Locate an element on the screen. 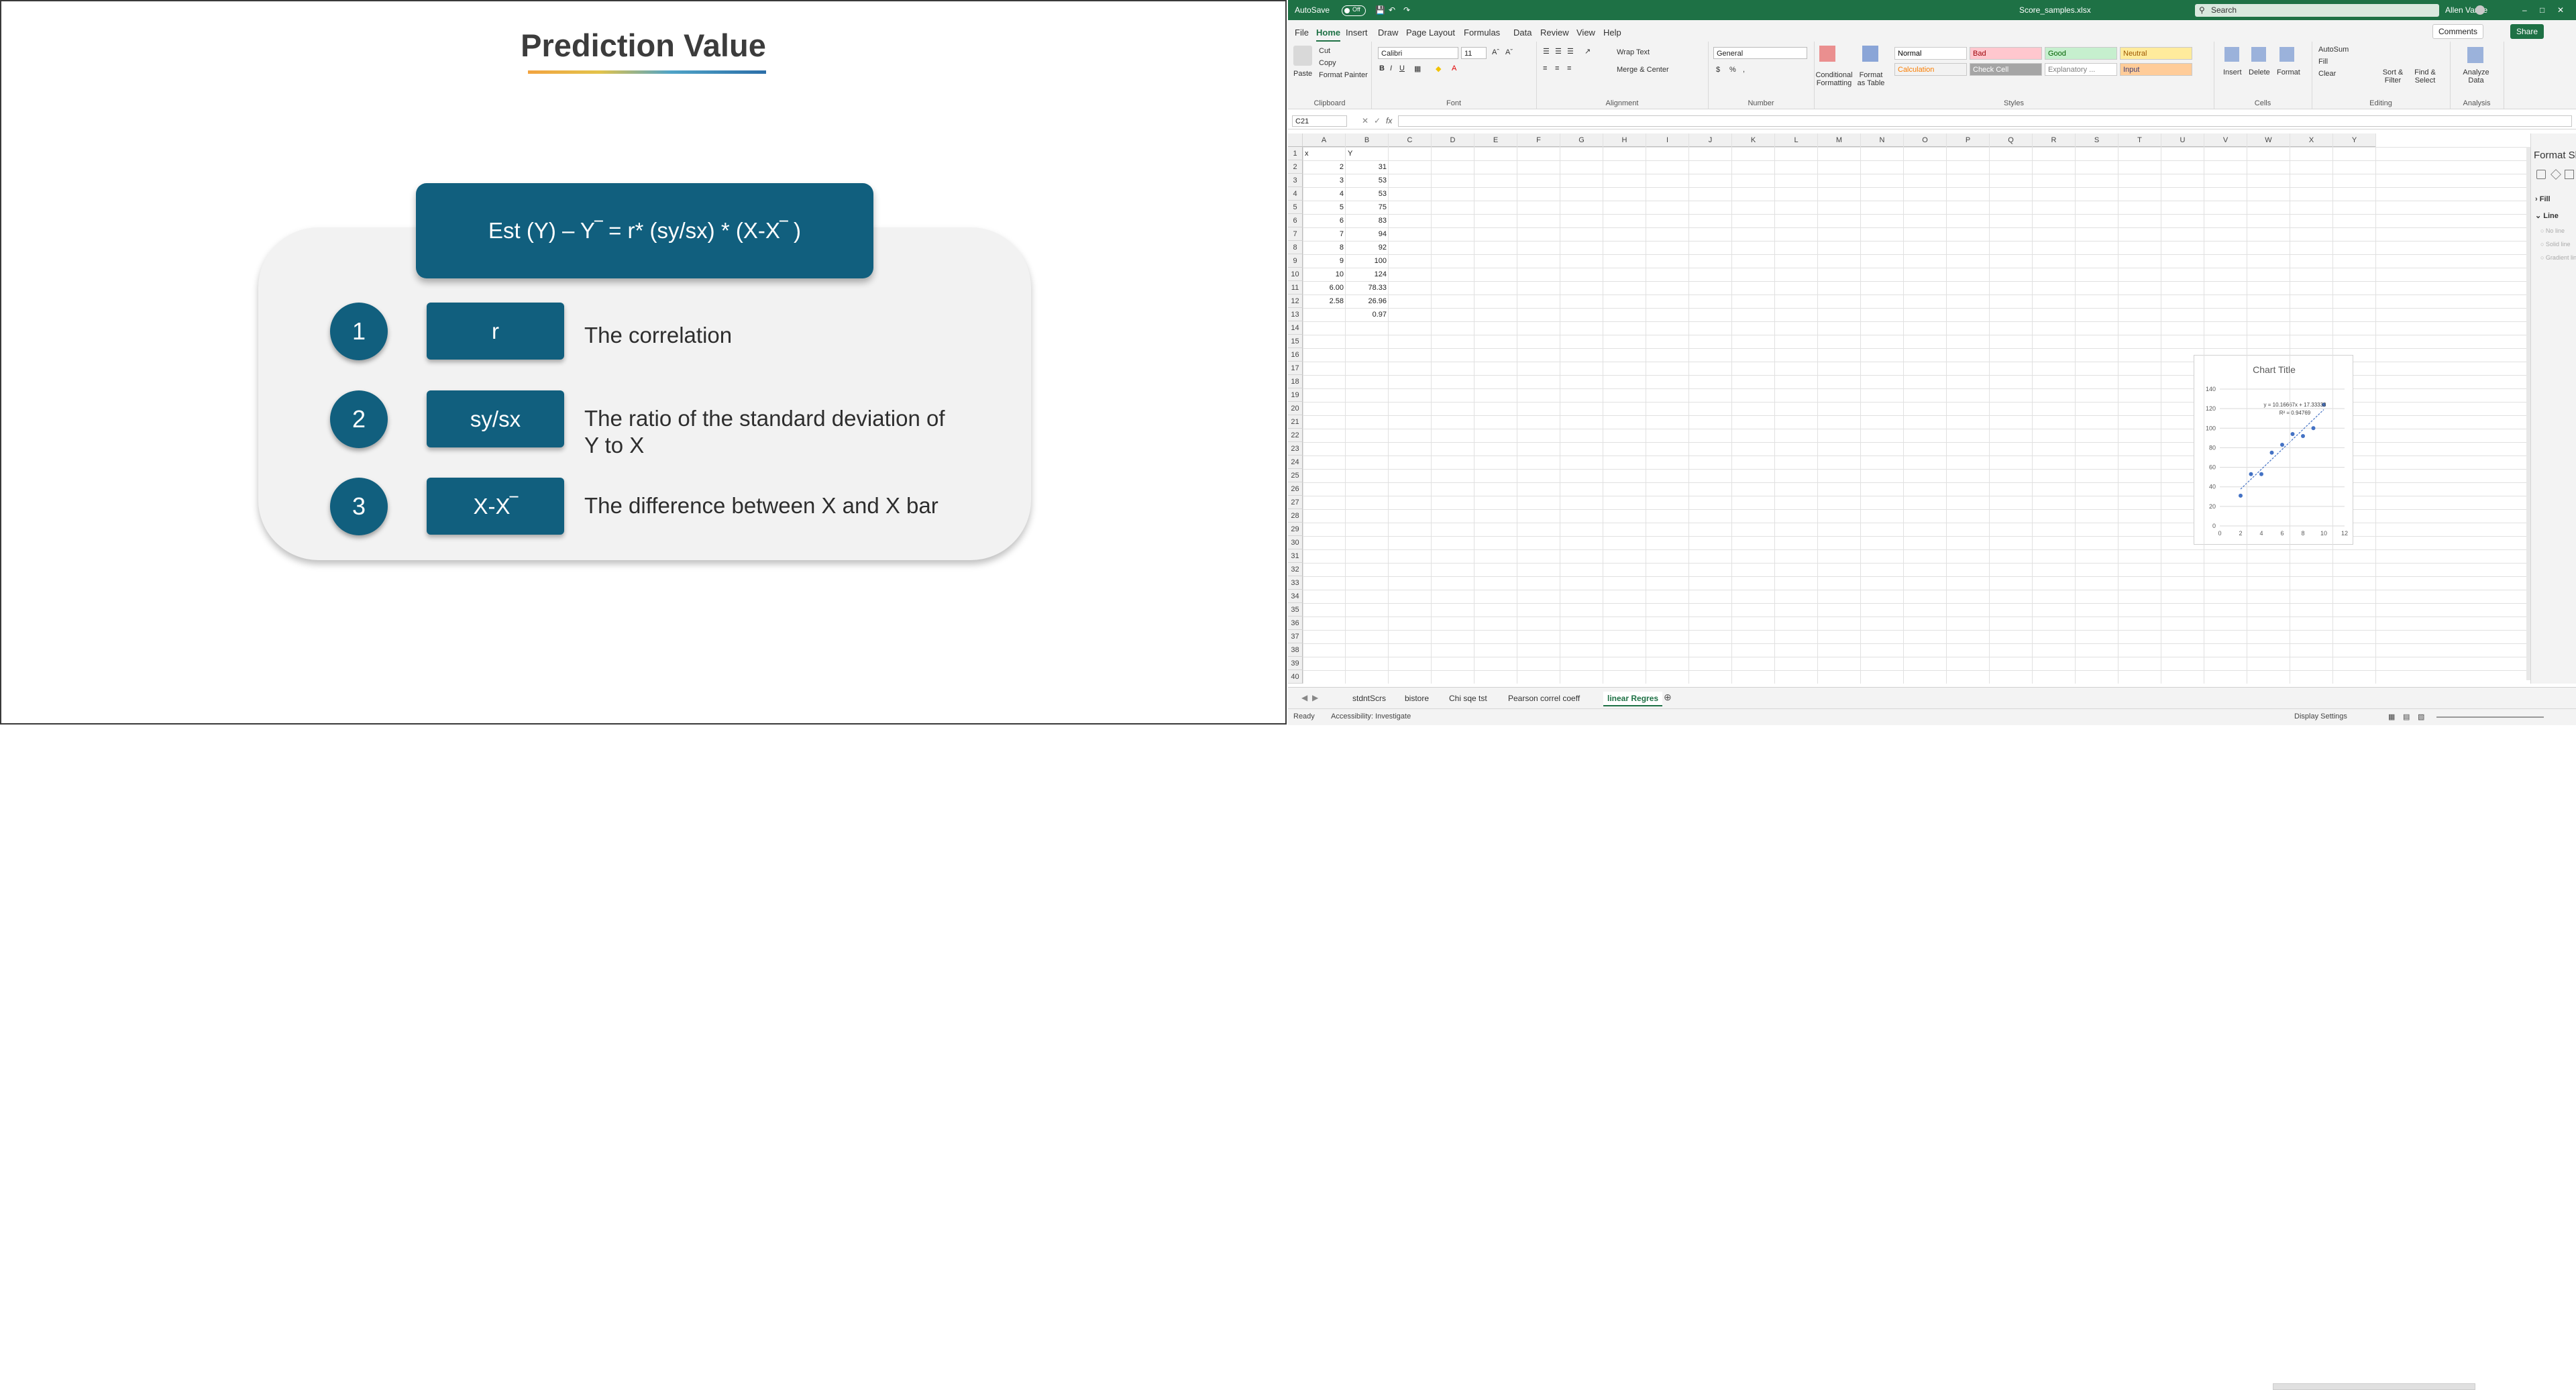  fill-color-icon: ◆ is located at coordinates (1438, 68).